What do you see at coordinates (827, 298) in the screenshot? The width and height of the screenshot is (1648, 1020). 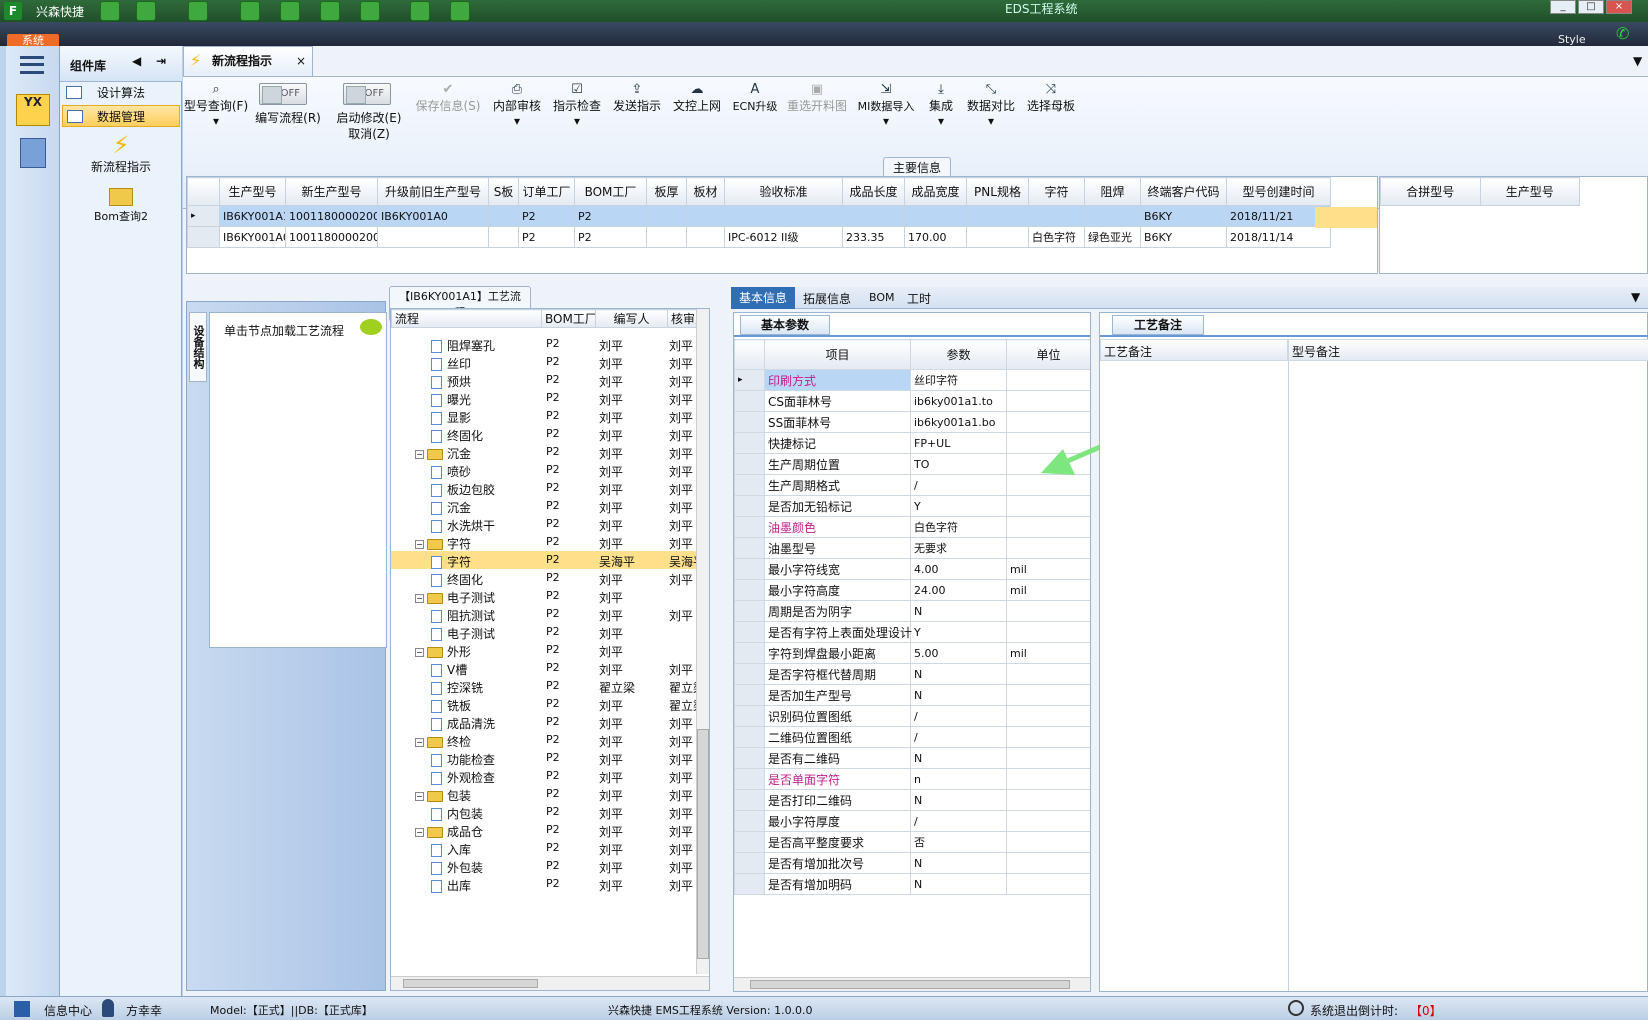 I see `tab-extended-info: 拓展信息` at bounding box center [827, 298].